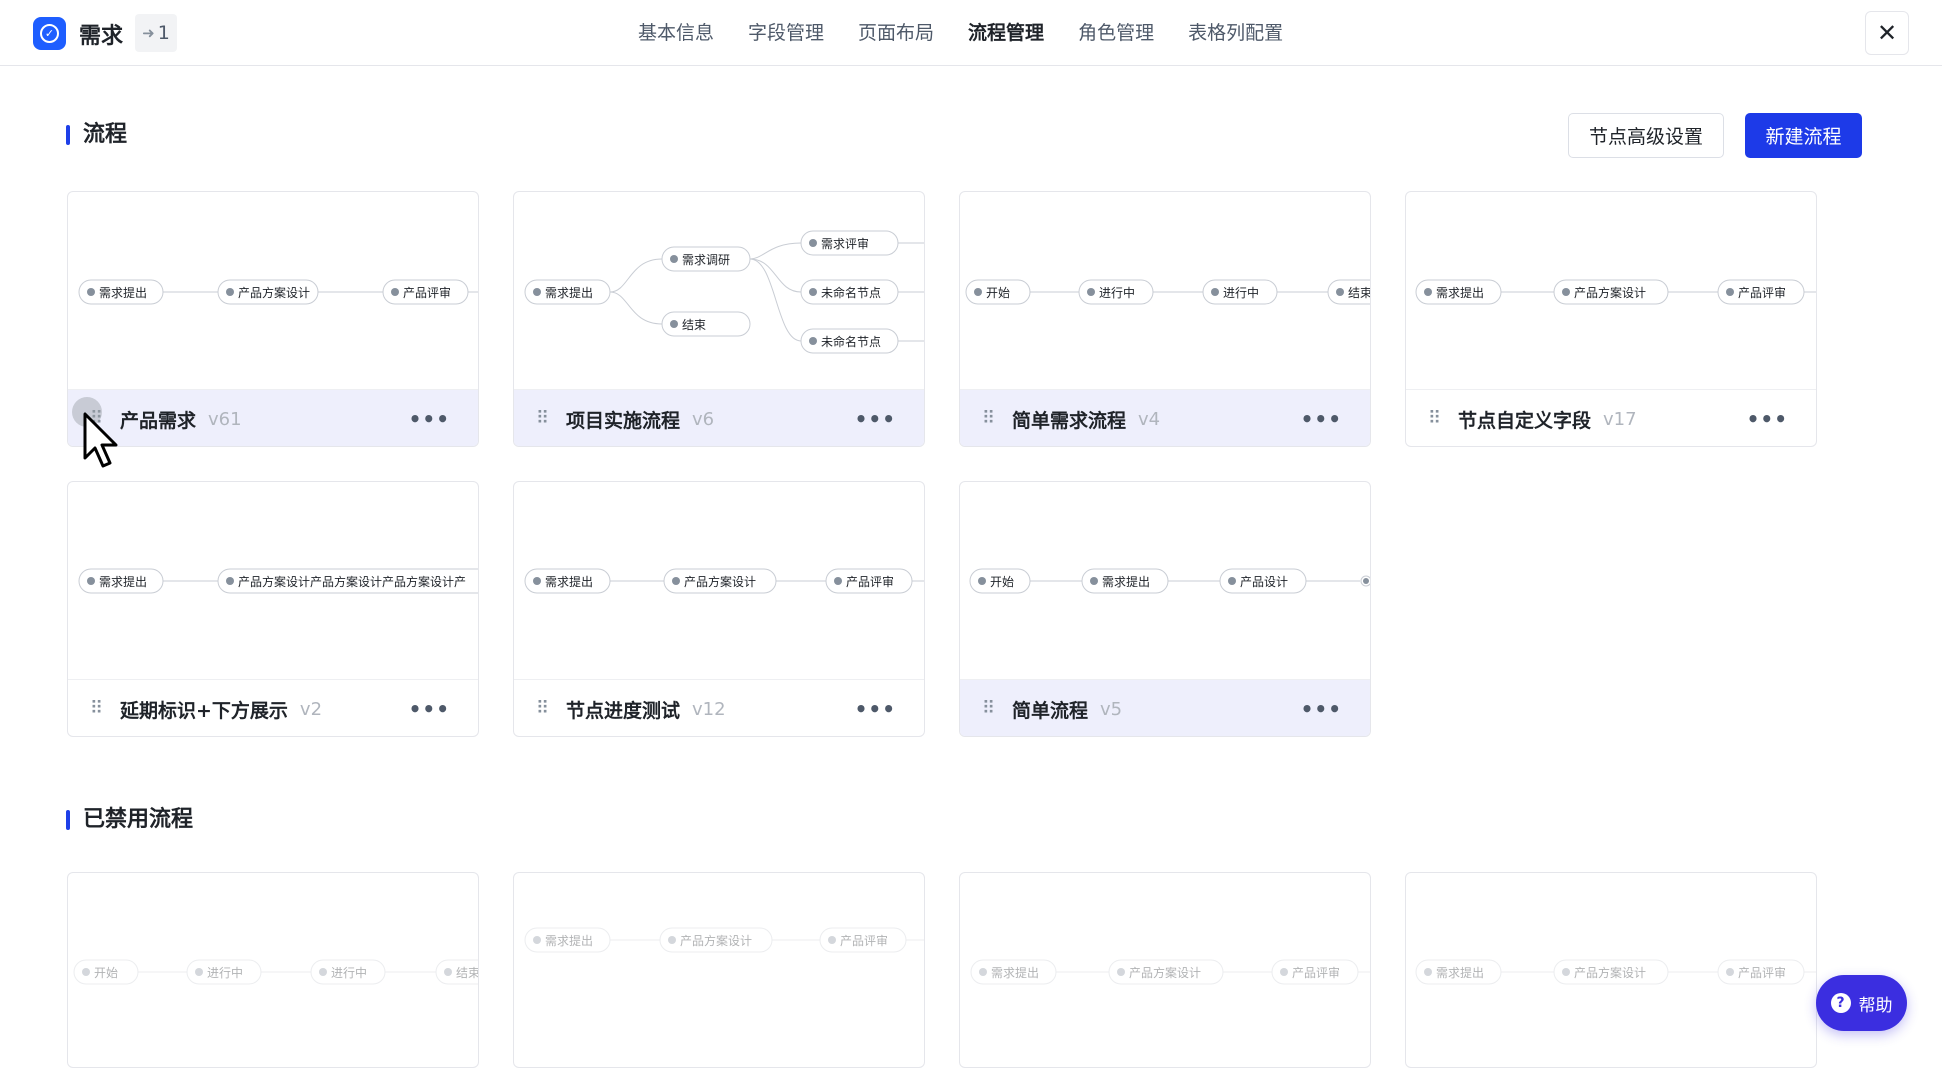 The image size is (1942, 1068). Describe the element at coordinates (1646, 135) in the screenshot. I see `node-advanced-settings-button: 节点高级设置` at that location.